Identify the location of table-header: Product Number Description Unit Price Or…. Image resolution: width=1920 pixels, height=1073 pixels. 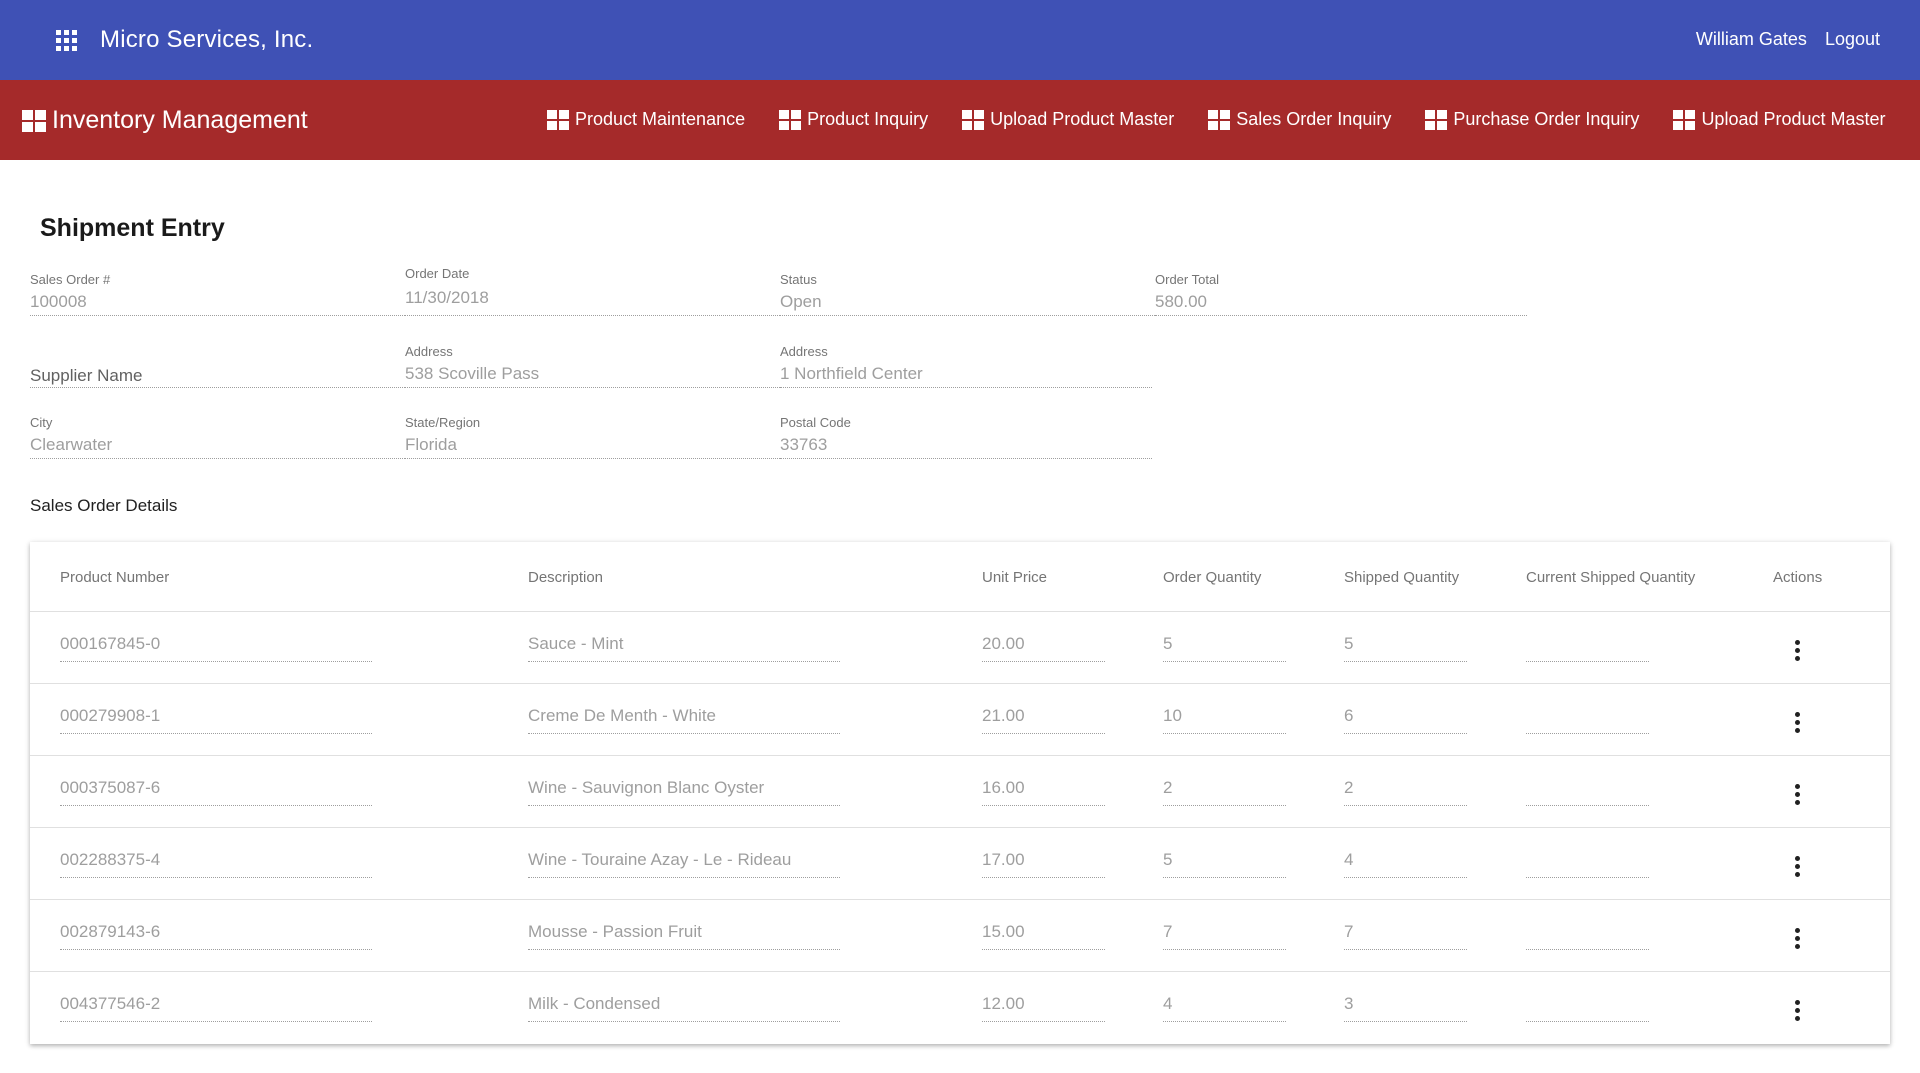
(960, 577).